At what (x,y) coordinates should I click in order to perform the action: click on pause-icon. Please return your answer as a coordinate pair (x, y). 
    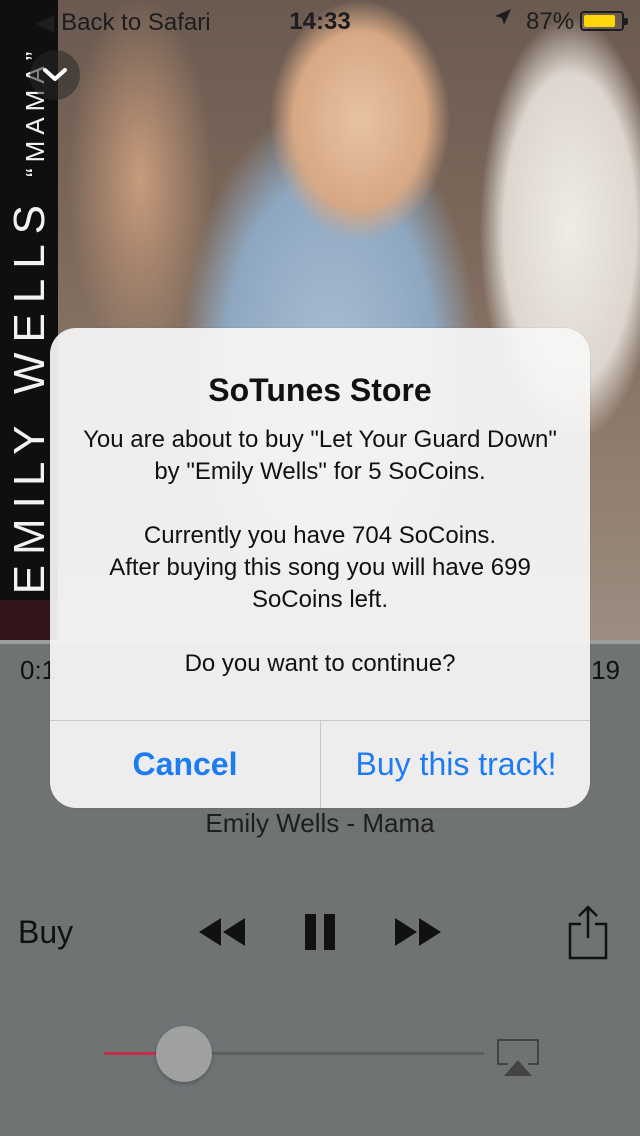
    Looking at the image, I should click on (320, 932).